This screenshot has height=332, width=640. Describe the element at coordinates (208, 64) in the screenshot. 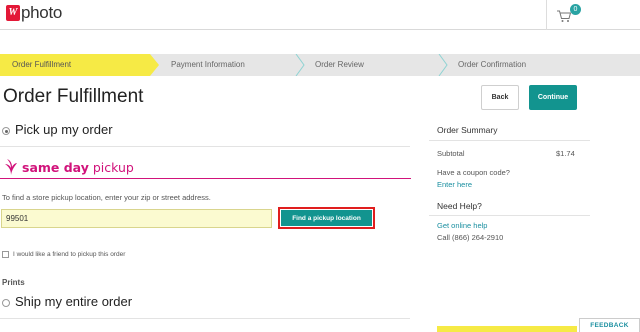

I see `step-payment-information: Payment Information` at that location.